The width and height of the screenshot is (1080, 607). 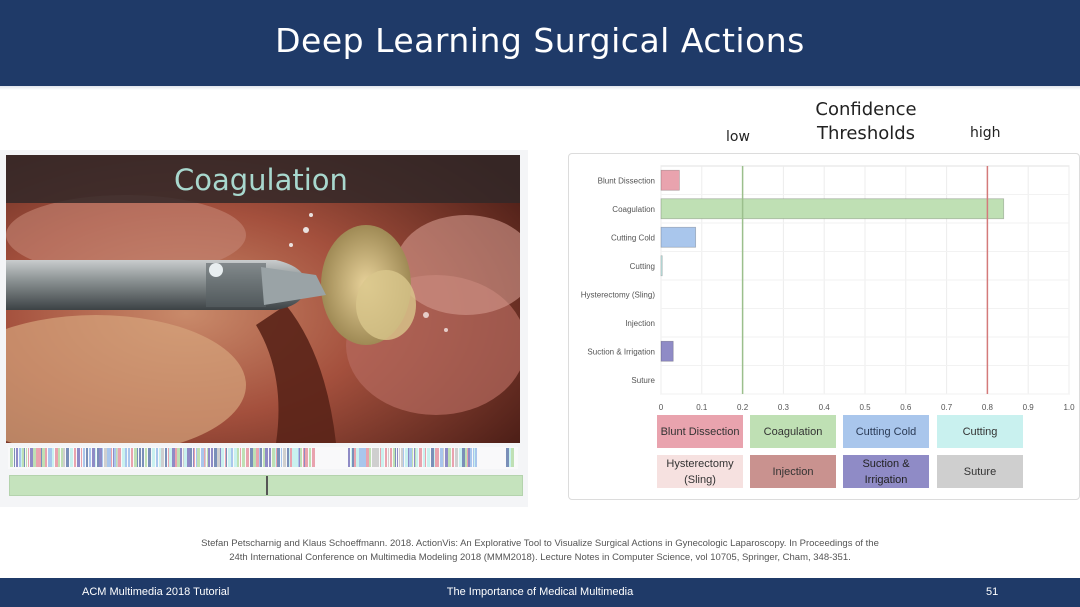 I want to click on slide-title: Deep Learning Surgical Actions, so click(x=540, y=40).